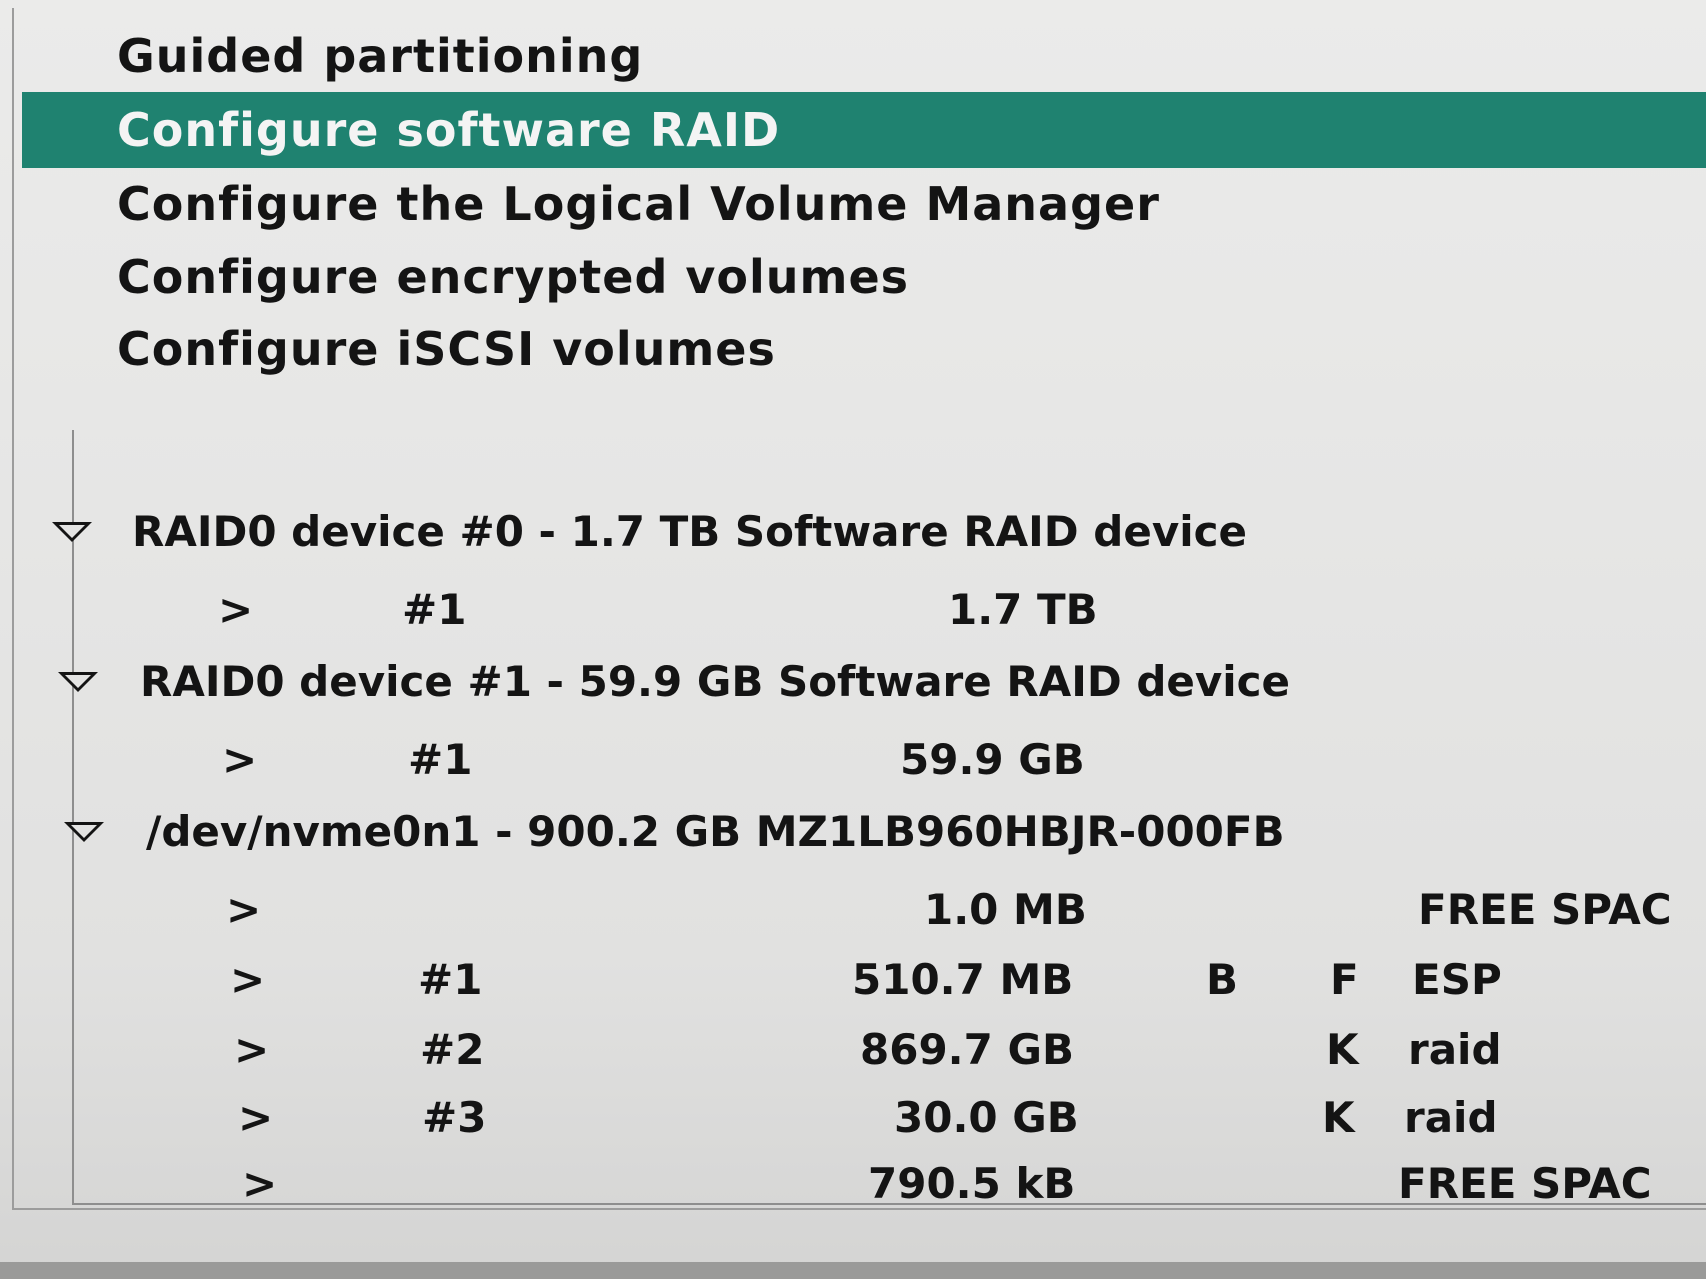 The width and height of the screenshot is (1706, 1279). I want to click on partition-size: 1.0 MB, so click(1005, 909).